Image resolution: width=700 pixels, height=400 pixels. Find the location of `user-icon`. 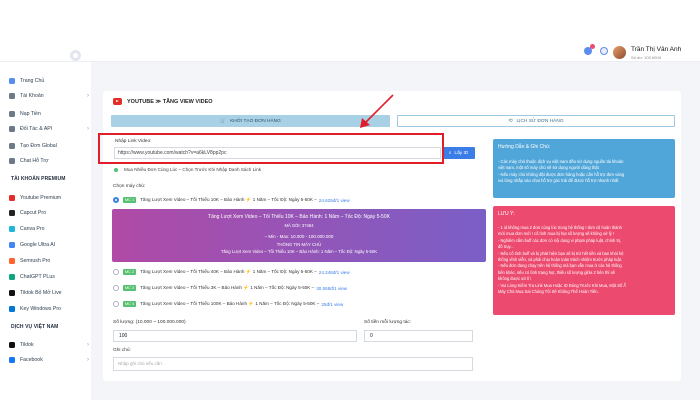

user-icon is located at coordinates (12, 95).